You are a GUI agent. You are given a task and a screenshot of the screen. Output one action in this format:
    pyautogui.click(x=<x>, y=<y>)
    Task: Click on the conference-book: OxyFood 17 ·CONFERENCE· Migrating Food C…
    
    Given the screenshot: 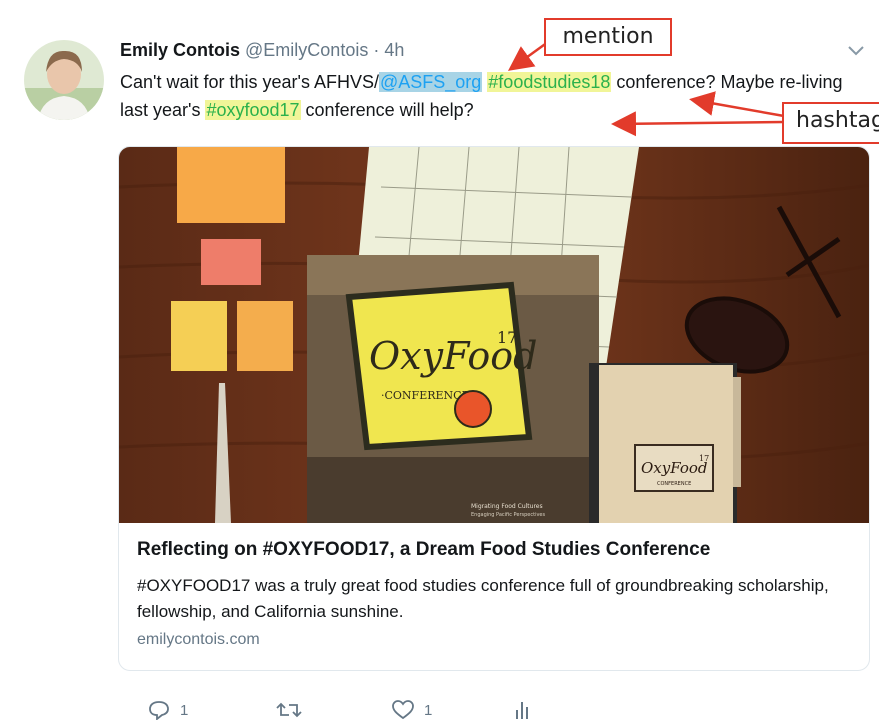 What is the action you would take?
    pyautogui.click(x=453, y=389)
    